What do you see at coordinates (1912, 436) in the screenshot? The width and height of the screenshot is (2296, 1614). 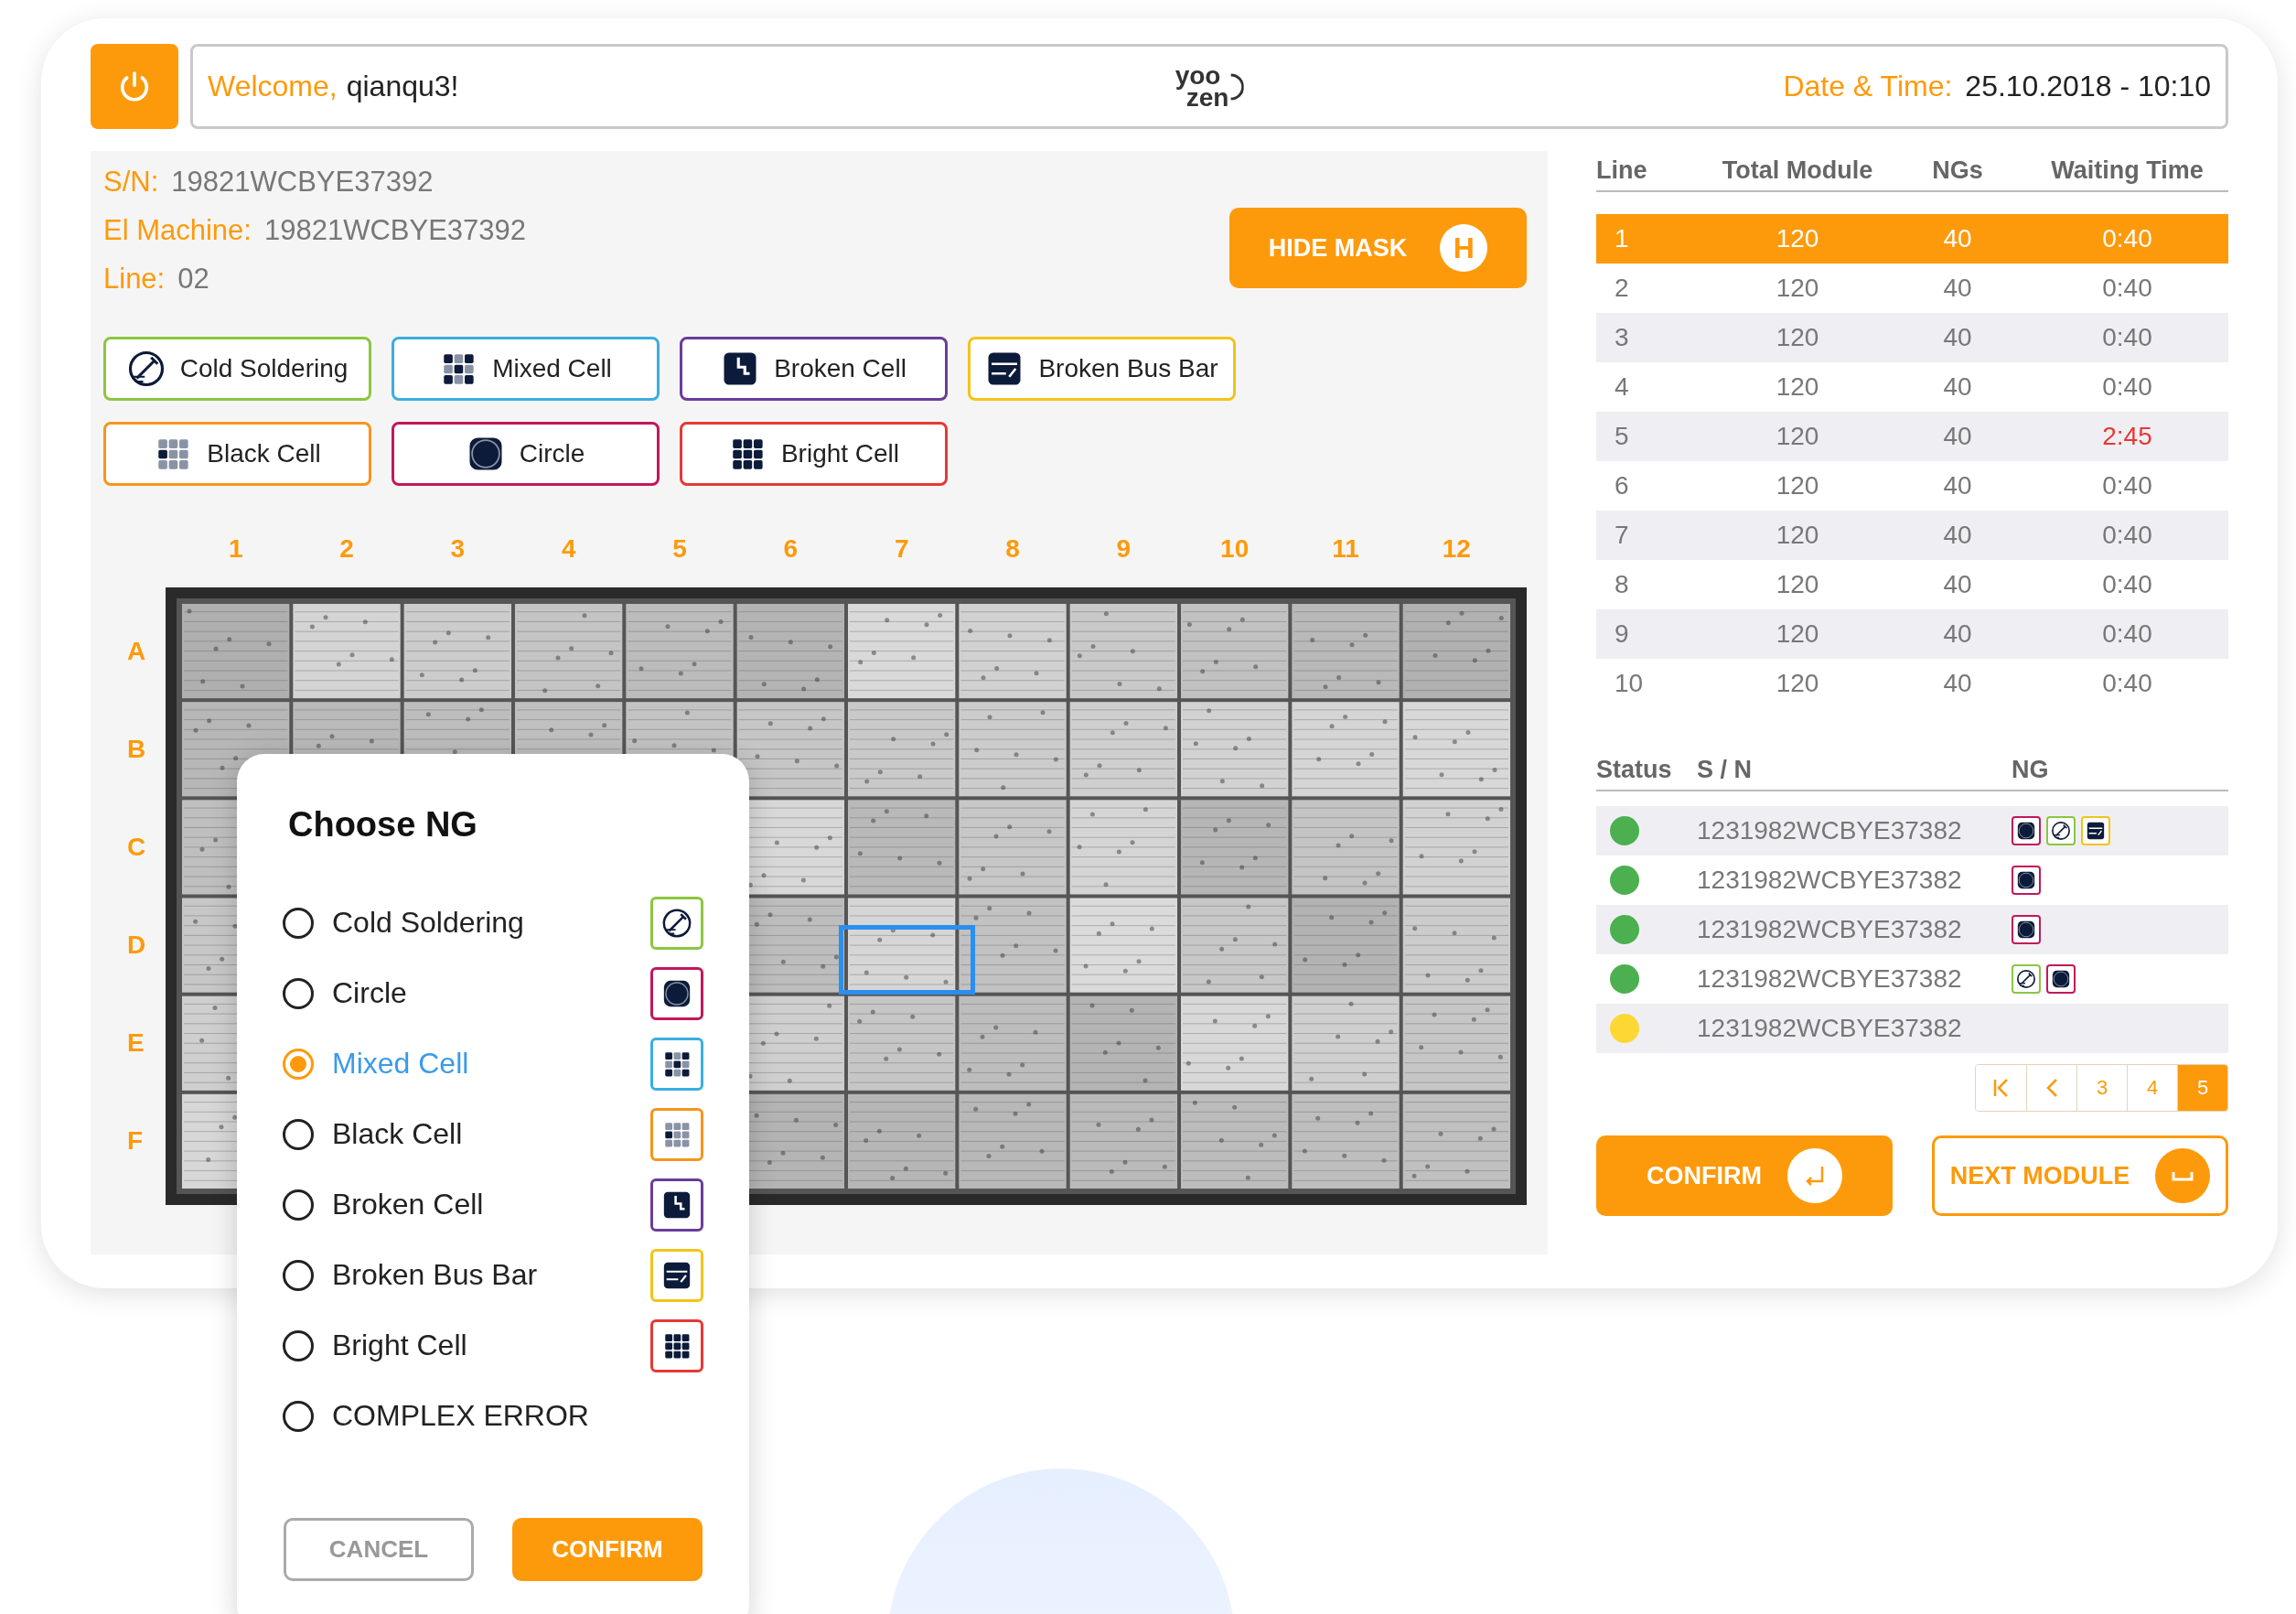 I see `line-row: 5 120 40 2:45` at bounding box center [1912, 436].